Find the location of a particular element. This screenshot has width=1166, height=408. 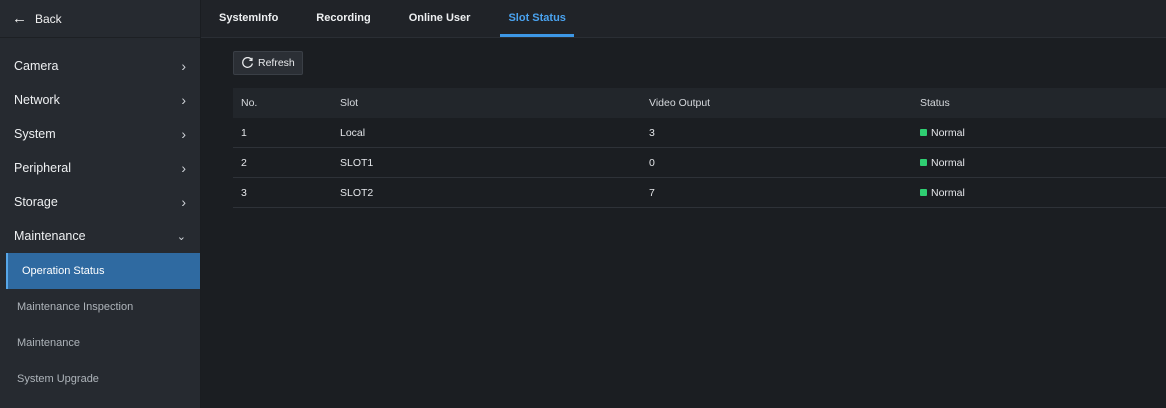

sidebar-item-label: Camera is located at coordinates (36, 66).